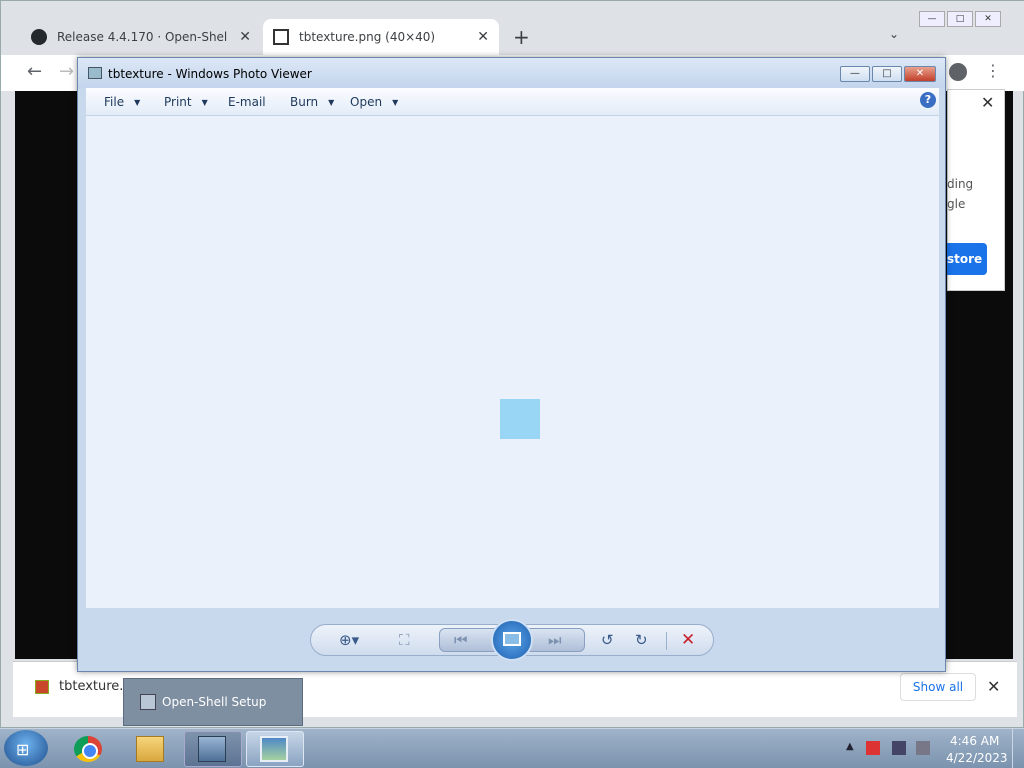  What do you see at coordinates (967, 259) in the screenshot?
I see `popup-button: store` at bounding box center [967, 259].